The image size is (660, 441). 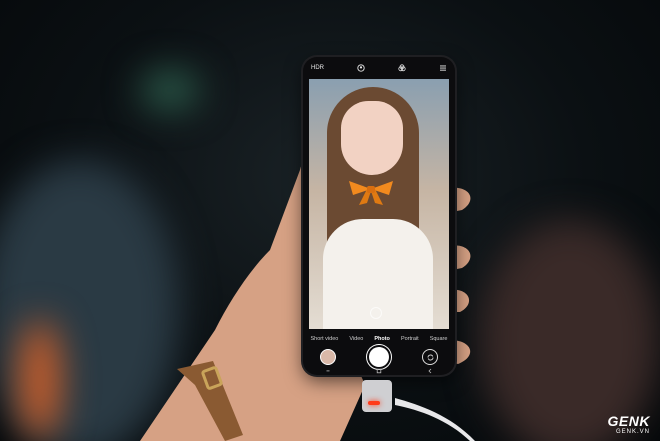 I want to click on mode-video: Video, so click(x=356, y=339).